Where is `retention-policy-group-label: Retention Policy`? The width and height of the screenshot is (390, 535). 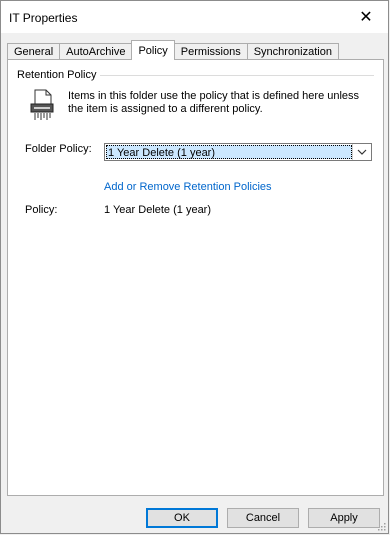 retention-policy-group-label: Retention Policy is located at coordinates (59, 75).